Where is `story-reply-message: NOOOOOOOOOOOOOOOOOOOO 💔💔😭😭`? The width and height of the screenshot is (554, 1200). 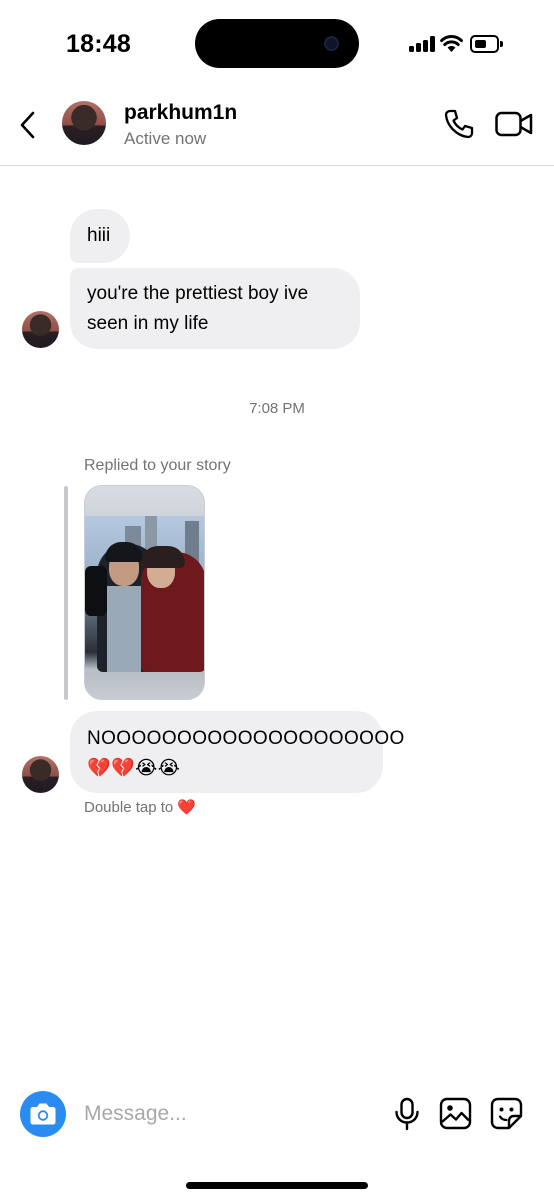 story-reply-message: NOOOOOOOOOOOOOOOOOOOO 💔💔😭😭 is located at coordinates (237, 752).